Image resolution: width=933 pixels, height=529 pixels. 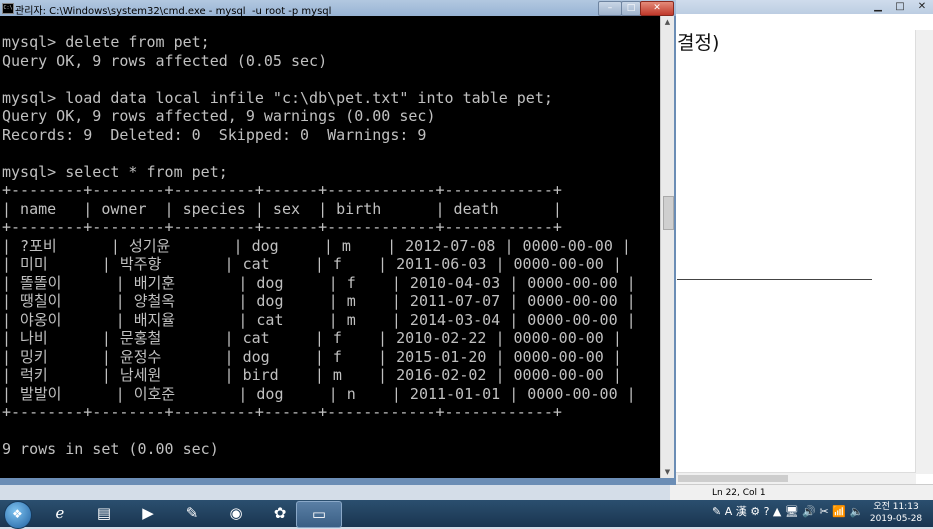 What do you see at coordinates (280, 513) in the screenshot?
I see `paint-icon: ✿` at bounding box center [280, 513].